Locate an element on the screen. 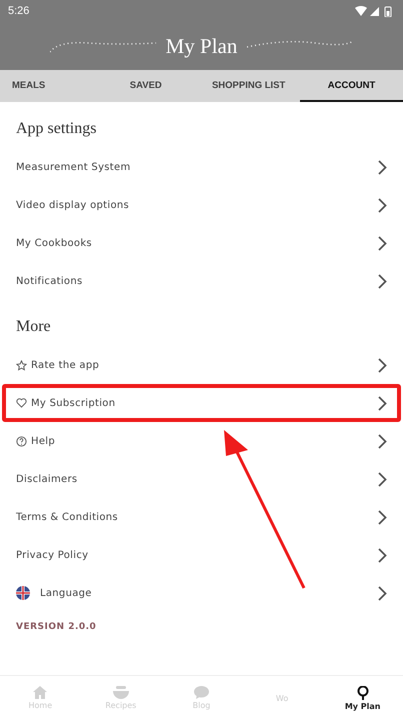 The width and height of the screenshot is (403, 720). section-title: App settings is located at coordinates (56, 129).